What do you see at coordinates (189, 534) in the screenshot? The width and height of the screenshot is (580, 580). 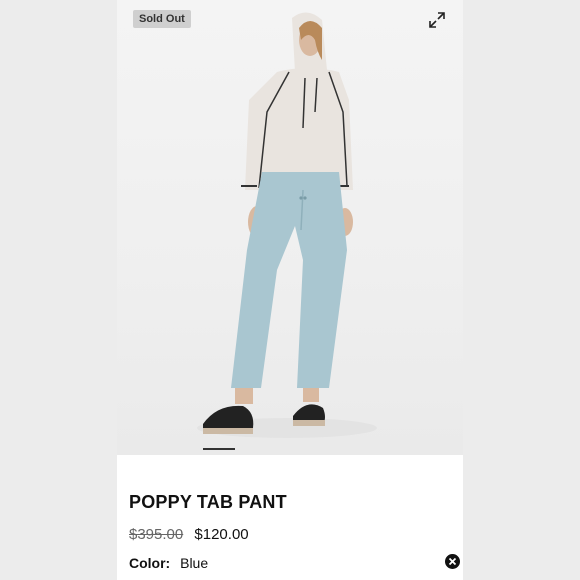 I see `price-row: $395.00 $120.00` at bounding box center [189, 534].